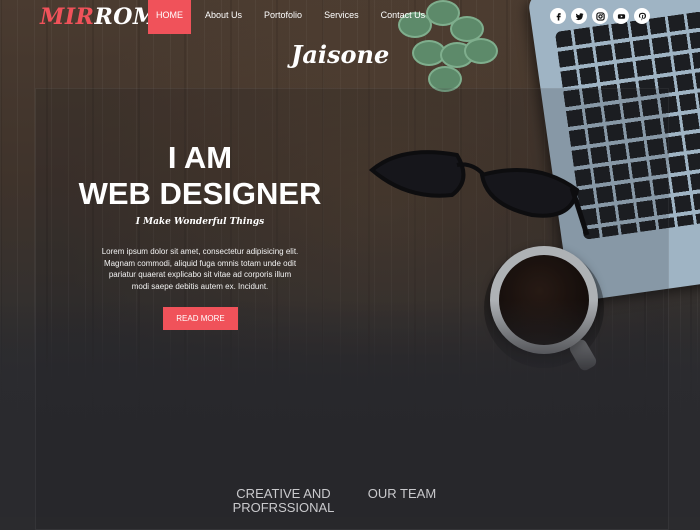 Image resolution: width=700 pixels, height=530 pixels. I want to click on menu-item-about-us: About Us, so click(223, 17).